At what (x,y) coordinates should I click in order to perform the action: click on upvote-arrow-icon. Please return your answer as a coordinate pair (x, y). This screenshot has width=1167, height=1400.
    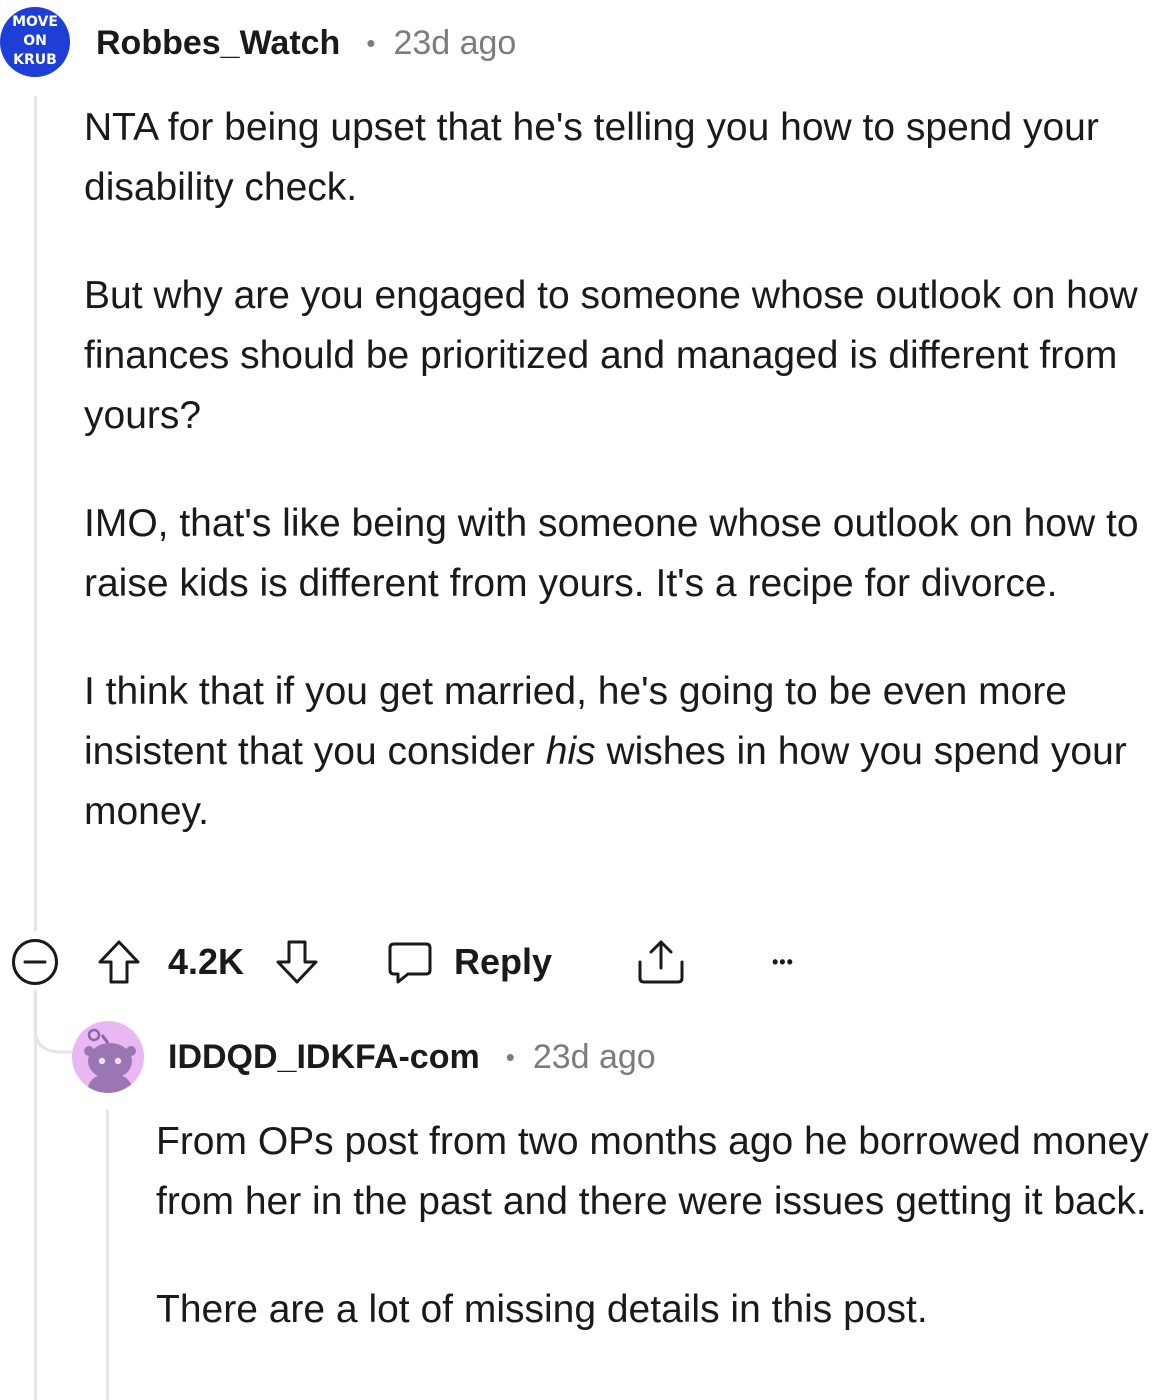
    Looking at the image, I should click on (119, 962).